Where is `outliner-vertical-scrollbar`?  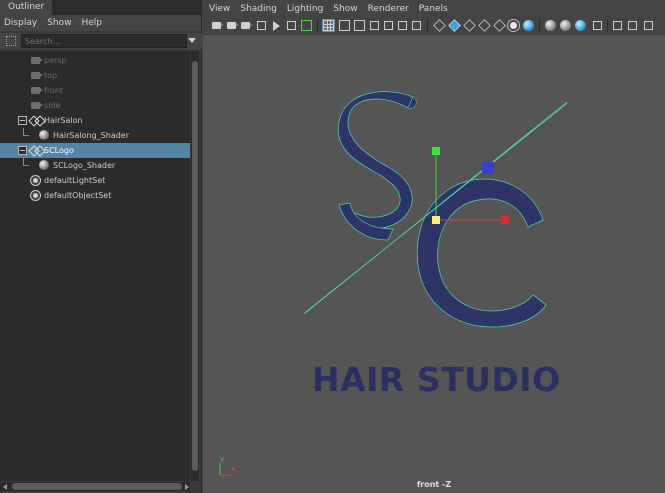 outliner-vertical-scrollbar is located at coordinates (195, 266).